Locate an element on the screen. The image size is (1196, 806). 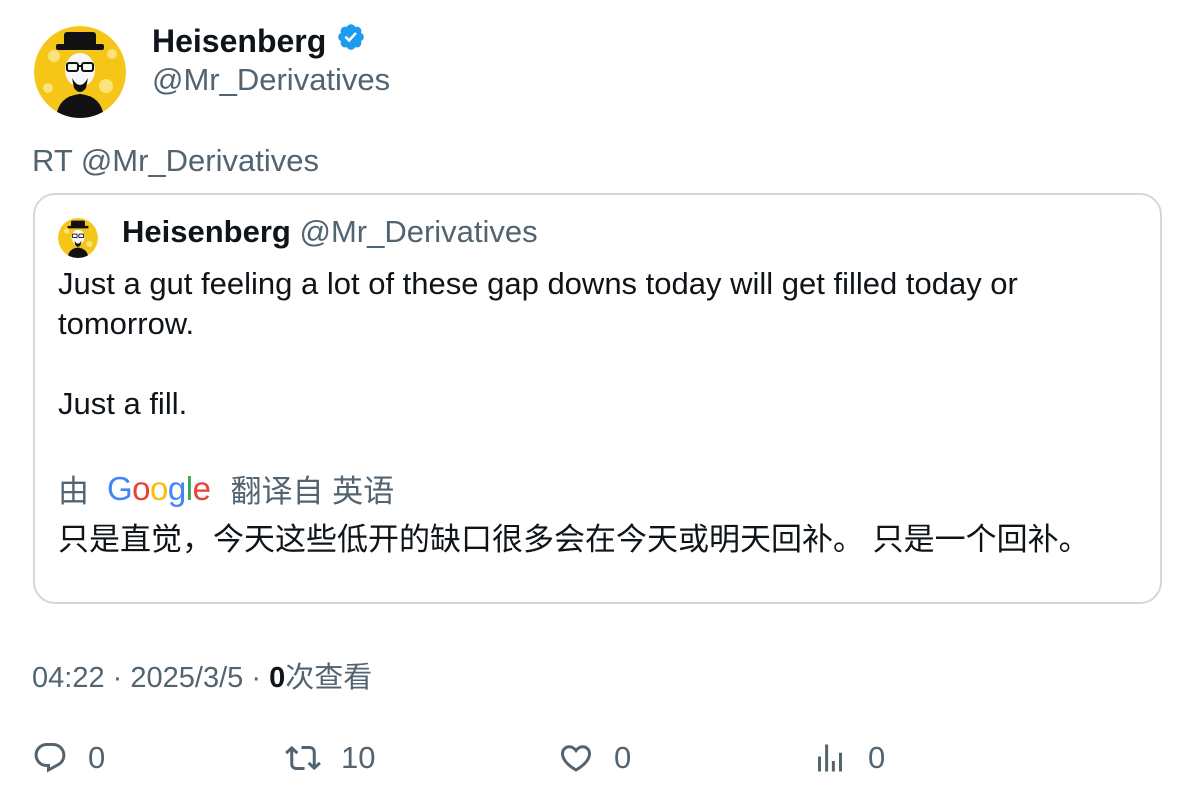
translate-prefix: 由 is located at coordinates (73, 491).